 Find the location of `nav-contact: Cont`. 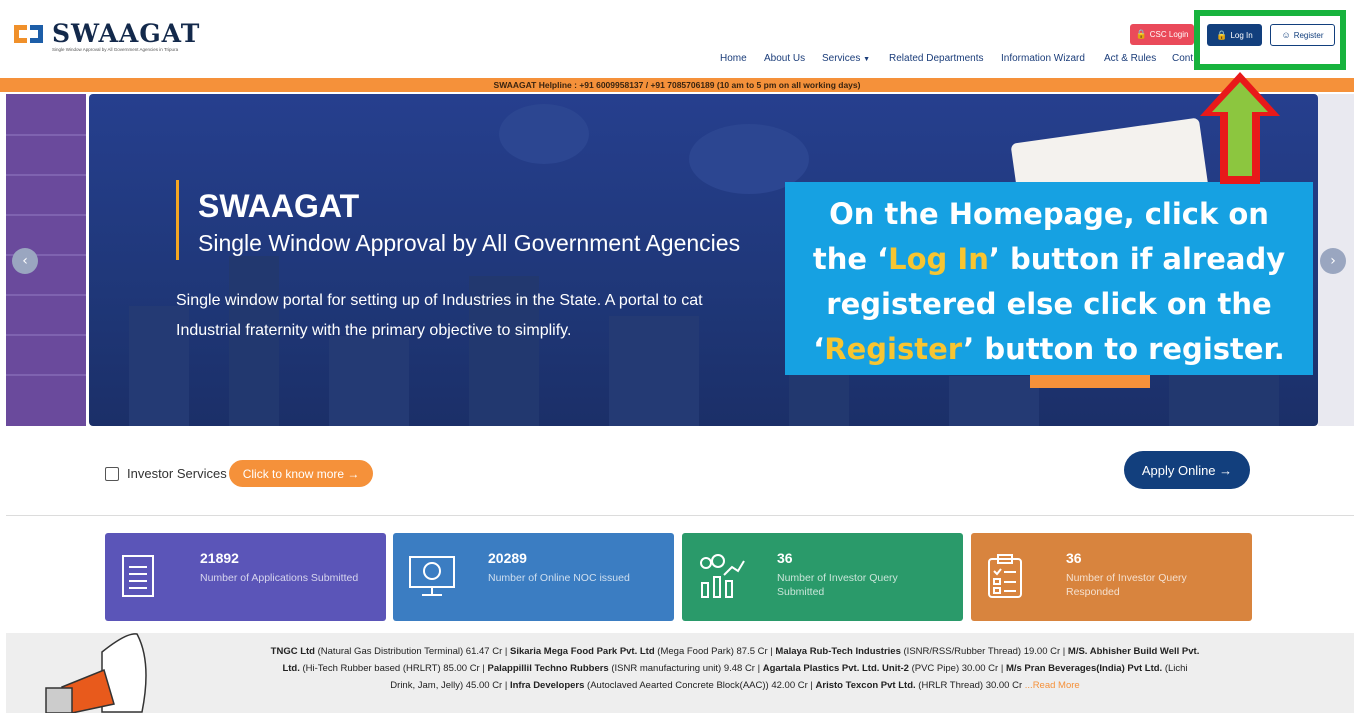

nav-contact: Cont is located at coordinates (1182, 58).